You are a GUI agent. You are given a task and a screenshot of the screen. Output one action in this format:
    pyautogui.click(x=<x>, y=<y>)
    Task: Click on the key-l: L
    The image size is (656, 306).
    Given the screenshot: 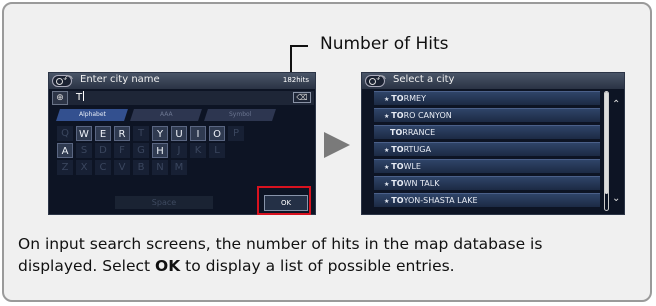 What is the action you would take?
    pyautogui.click(x=217, y=150)
    